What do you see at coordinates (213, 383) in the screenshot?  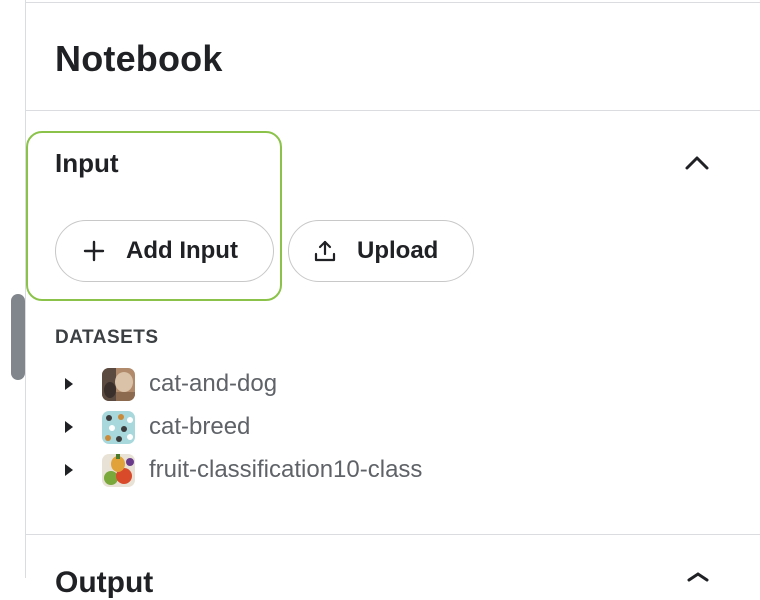 I see `dataset-label: cat-and-dog` at bounding box center [213, 383].